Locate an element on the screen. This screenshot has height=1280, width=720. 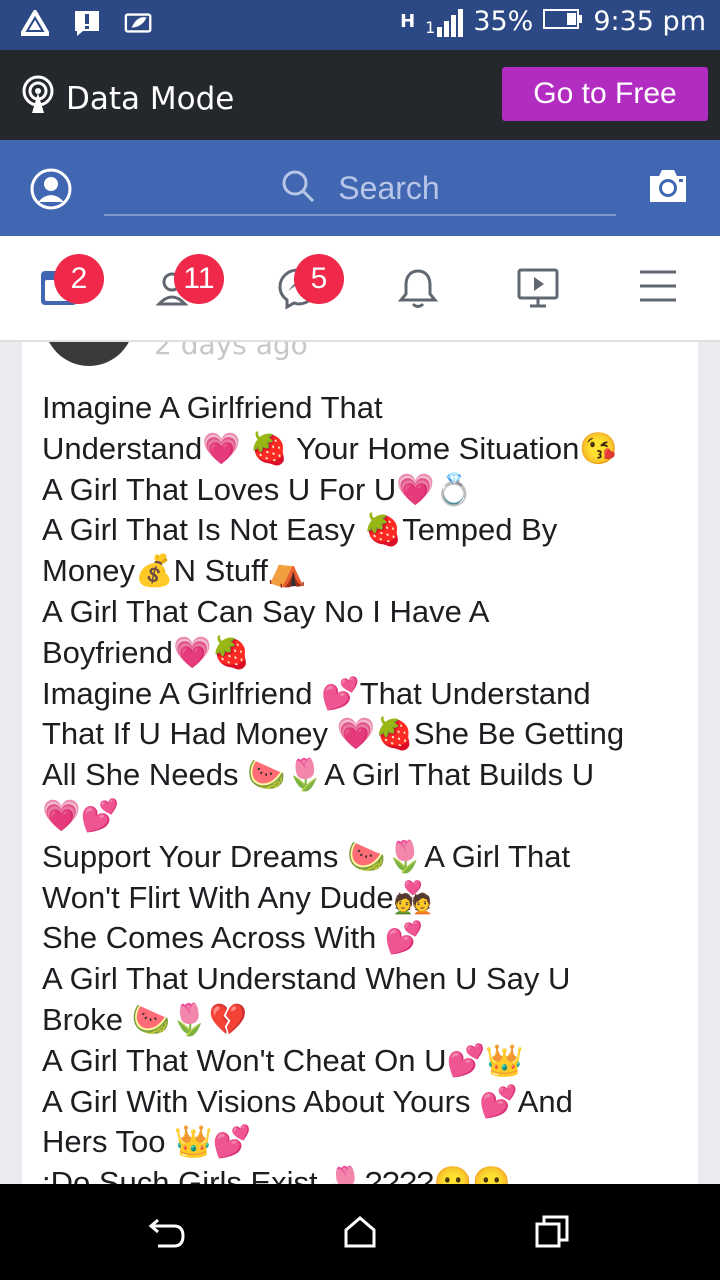
post-line: Money💰N Stuff⛺ is located at coordinates (174, 571).